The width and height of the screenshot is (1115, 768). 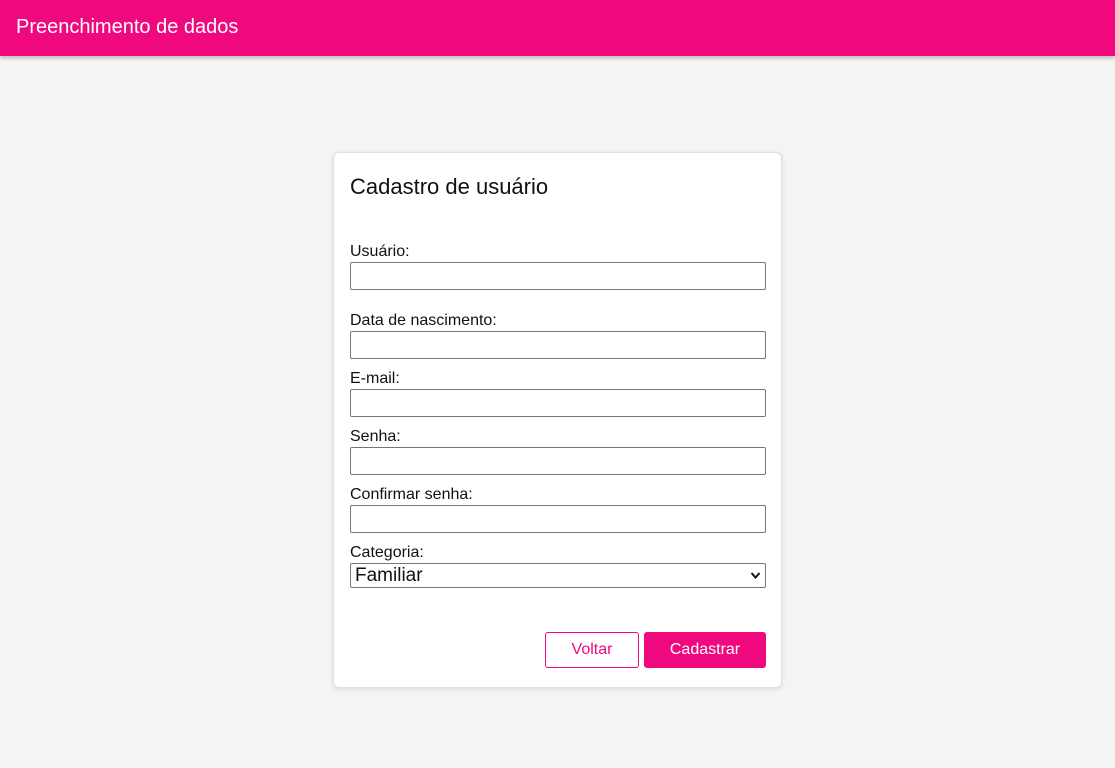 What do you see at coordinates (557, 28) in the screenshot?
I see `app-bar: Preenchimento de dados` at bounding box center [557, 28].